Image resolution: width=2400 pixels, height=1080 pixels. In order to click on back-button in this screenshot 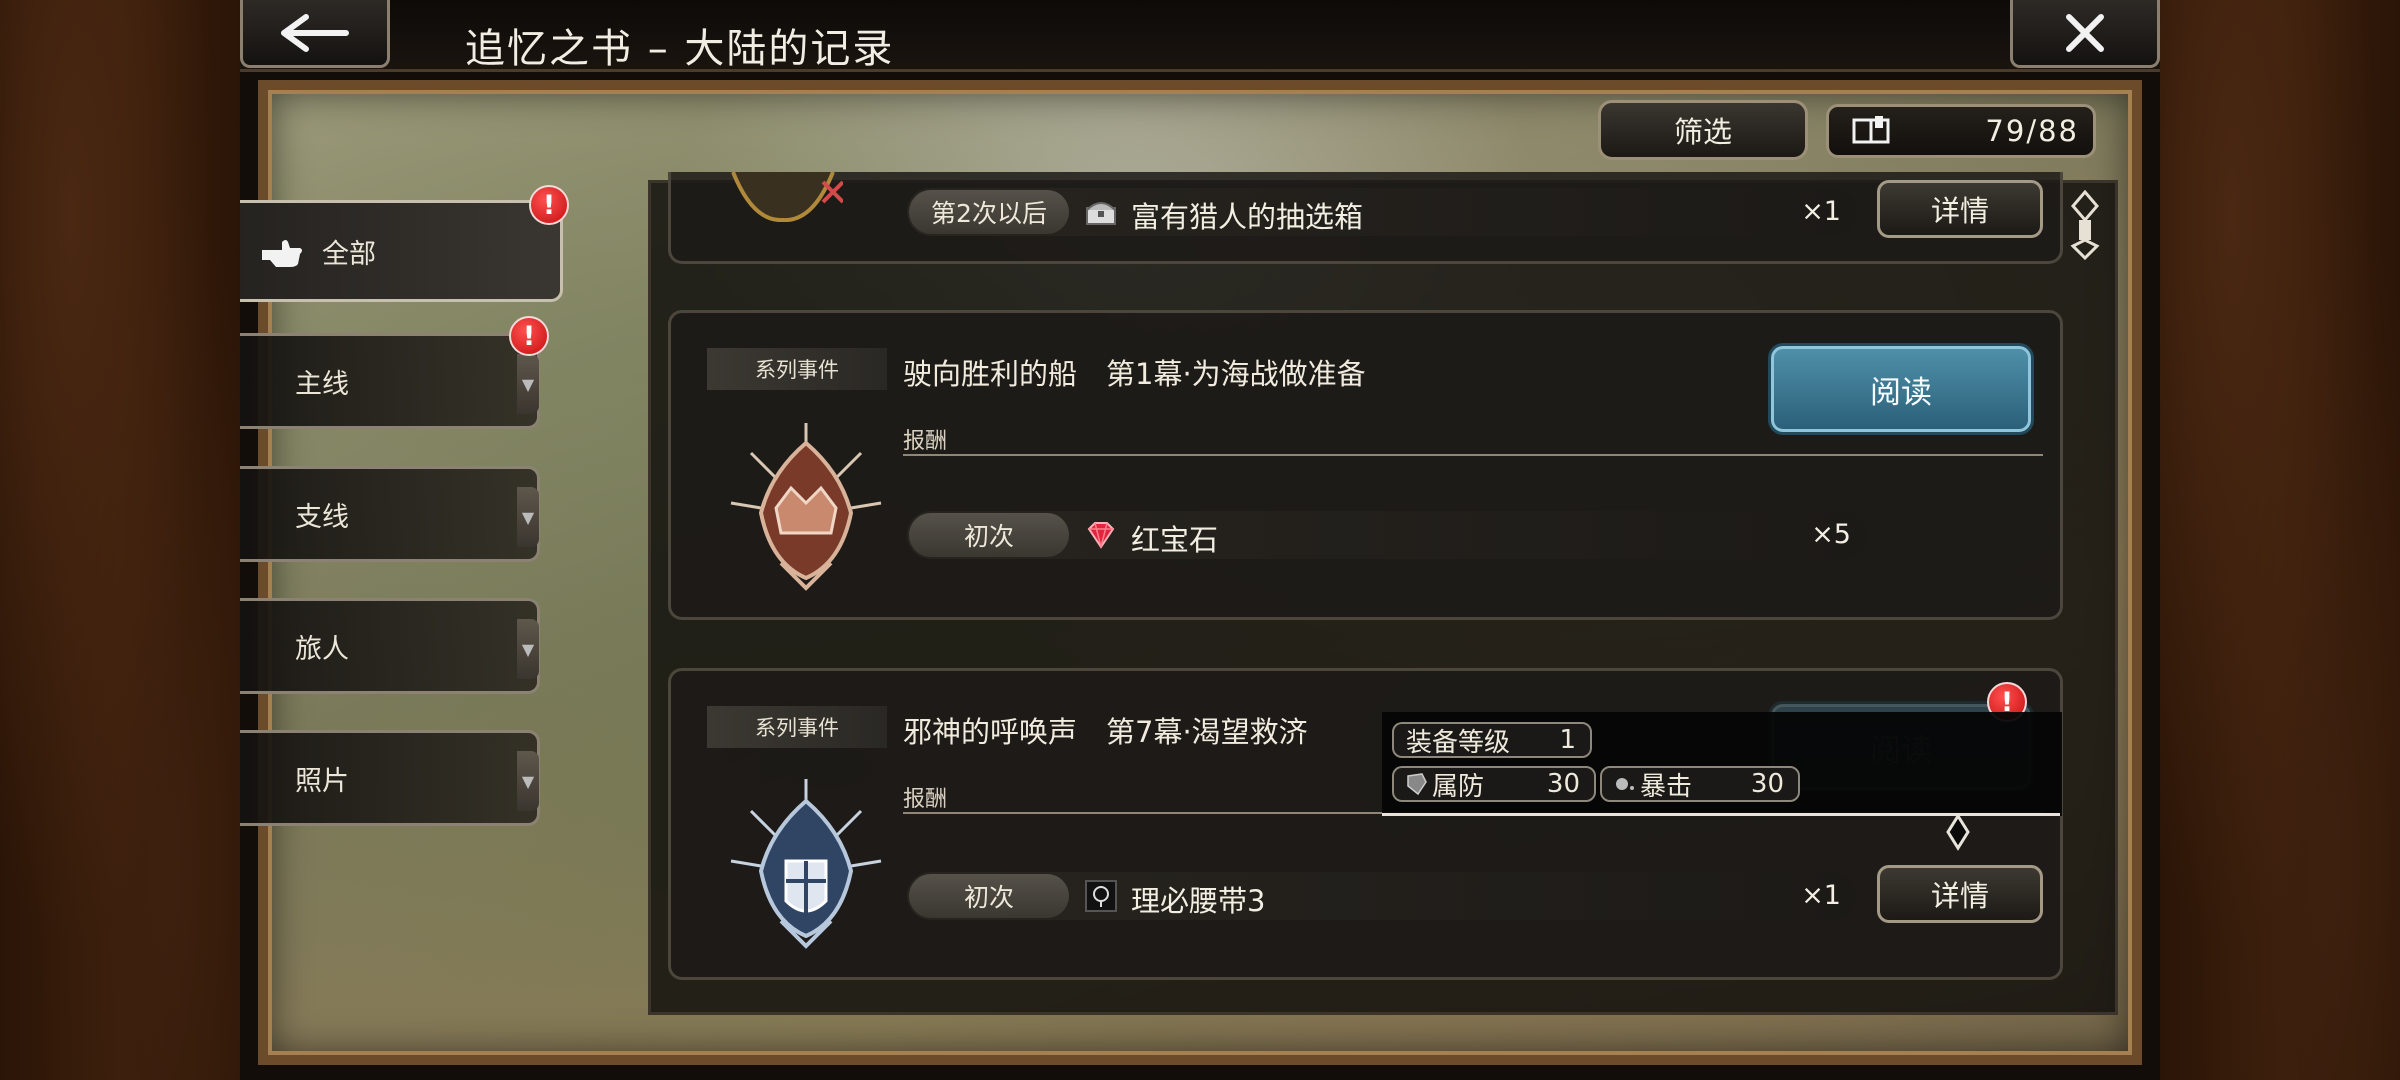, I will do `click(315, 34)`.